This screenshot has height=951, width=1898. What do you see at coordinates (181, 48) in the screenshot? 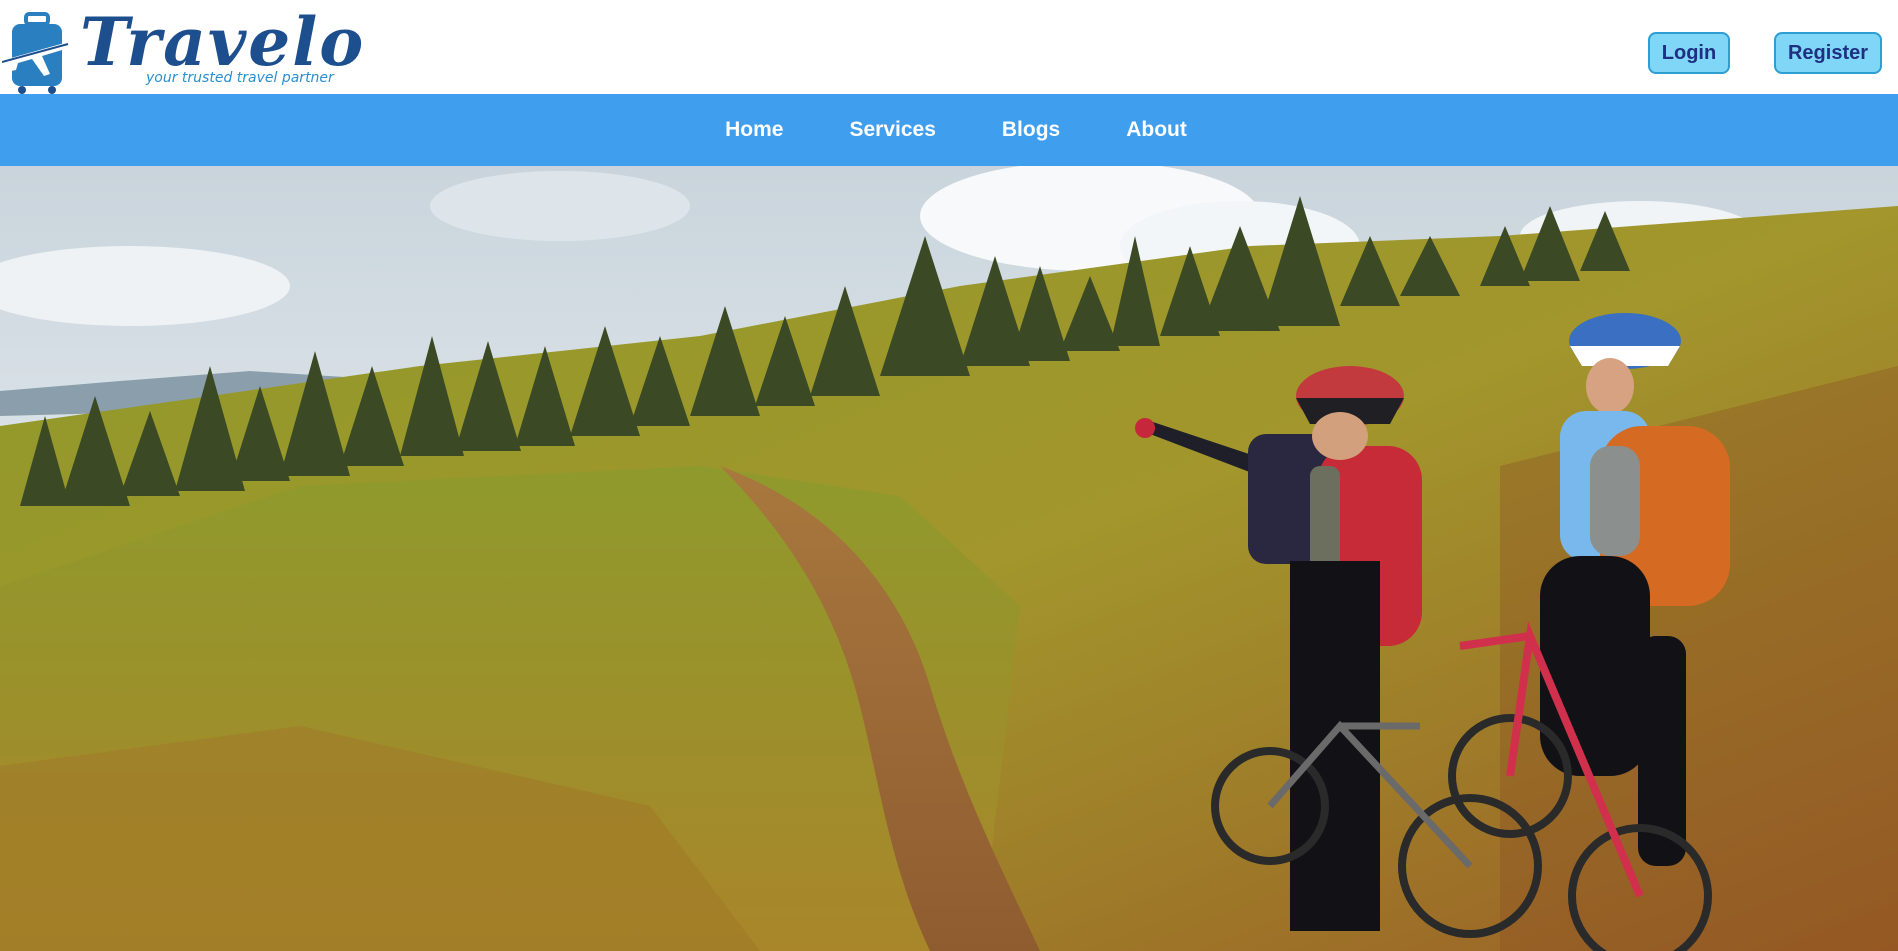
I see `brand-logo: Travelo your trusted travel partner` at bounding box center [181, 48].